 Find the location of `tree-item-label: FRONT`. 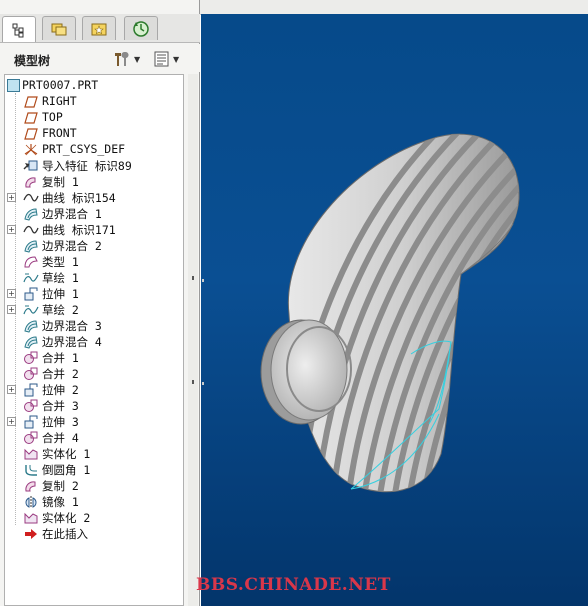

tree-item-label: FRONT is located at coordinates (59, 133).